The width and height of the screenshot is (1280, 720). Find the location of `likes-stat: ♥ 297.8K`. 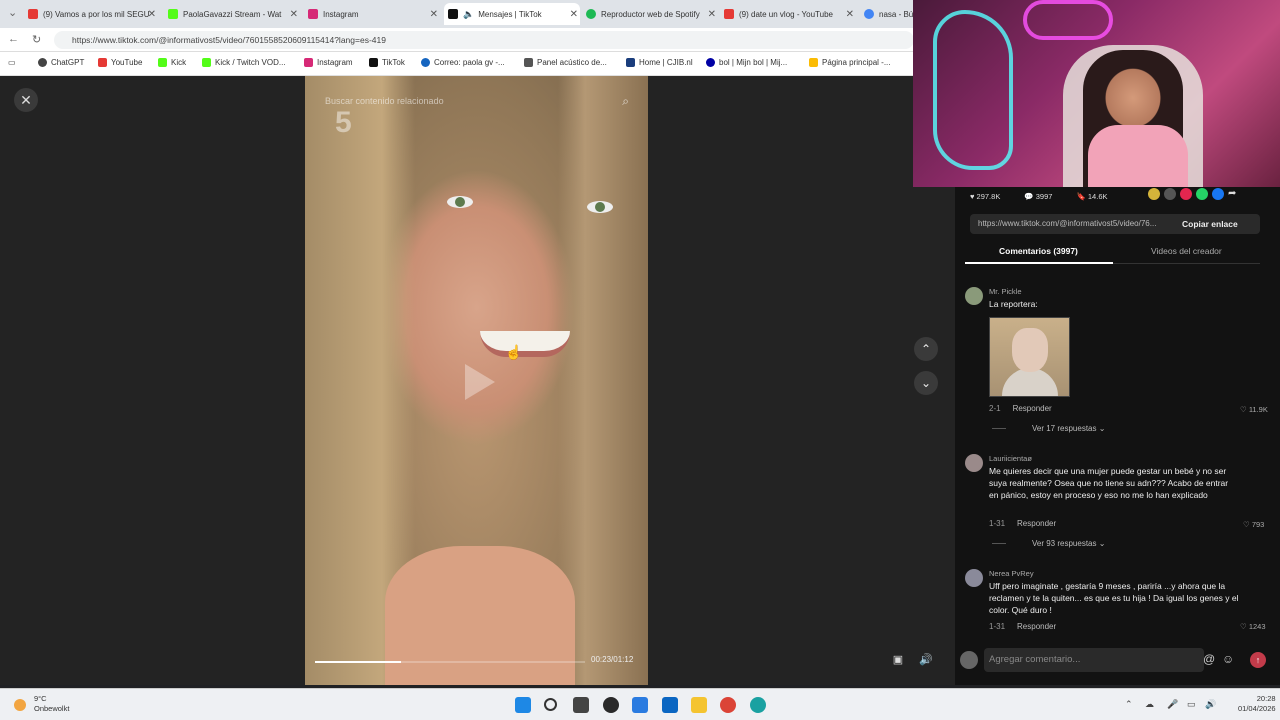

likes-stat: ♥ 297.8K is located at coordinates (991, 196).